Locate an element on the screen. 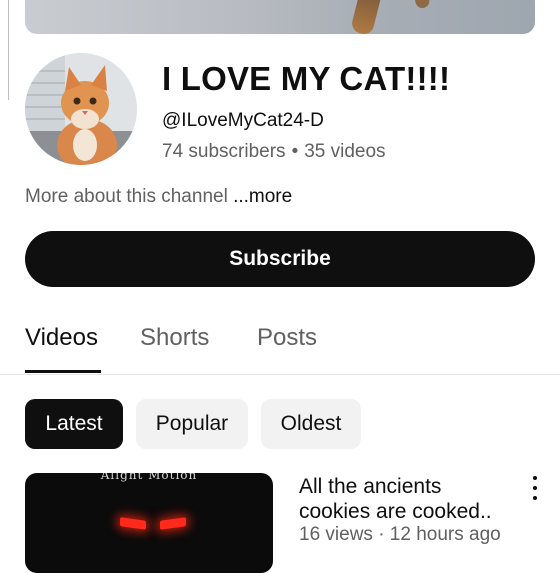 This screenshot has height=573, width=560. more-vert-icon is located at coordinates (535, 488).